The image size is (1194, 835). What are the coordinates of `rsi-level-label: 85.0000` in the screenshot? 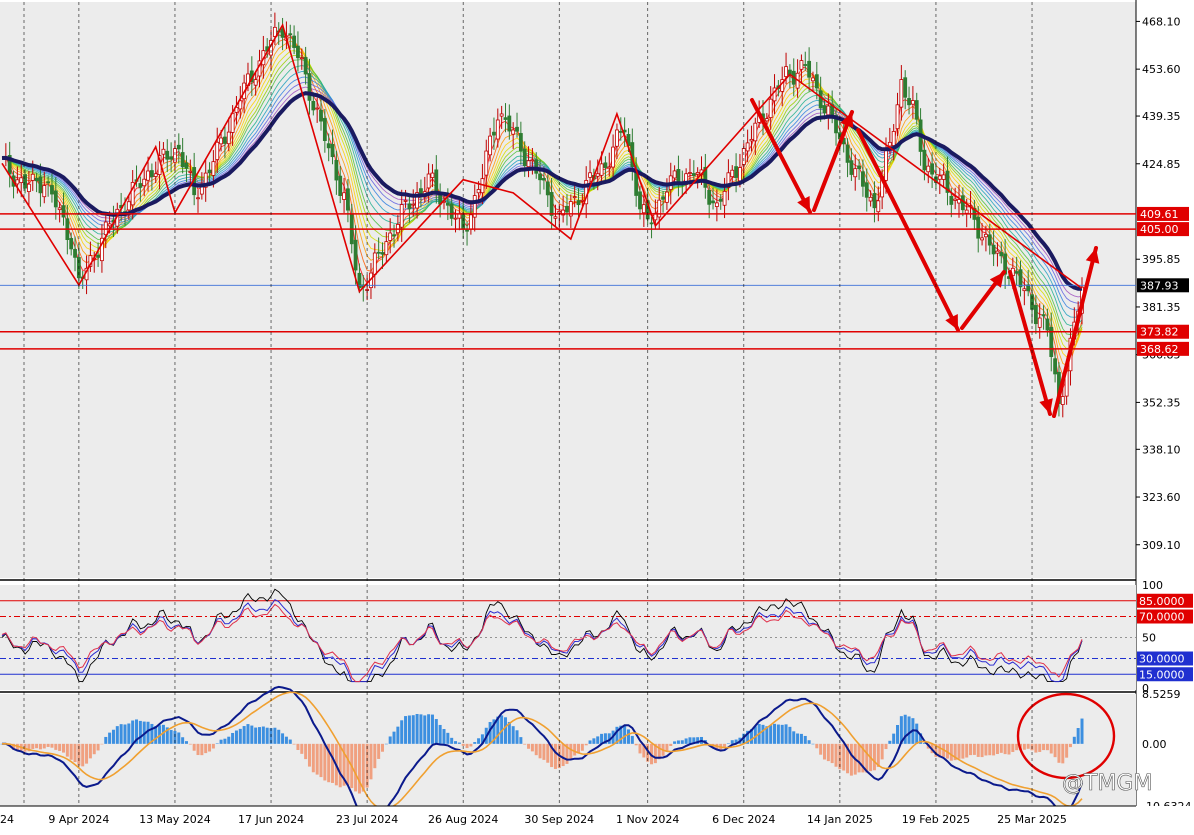 It's located at (1162, 601).